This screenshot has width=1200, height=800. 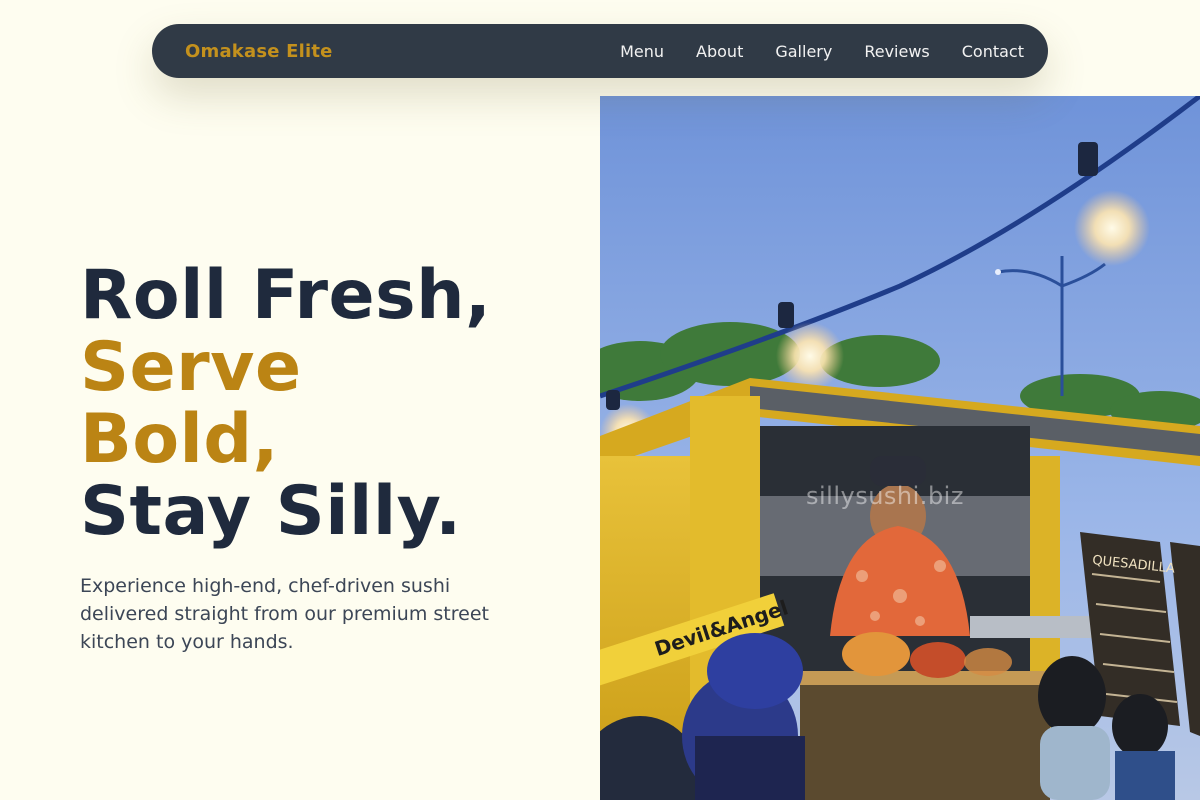 What do you see at coordinates (993, 51) in the screenshot?
I see `nav-link-contact: Contact` at bounding box center [993, 51].